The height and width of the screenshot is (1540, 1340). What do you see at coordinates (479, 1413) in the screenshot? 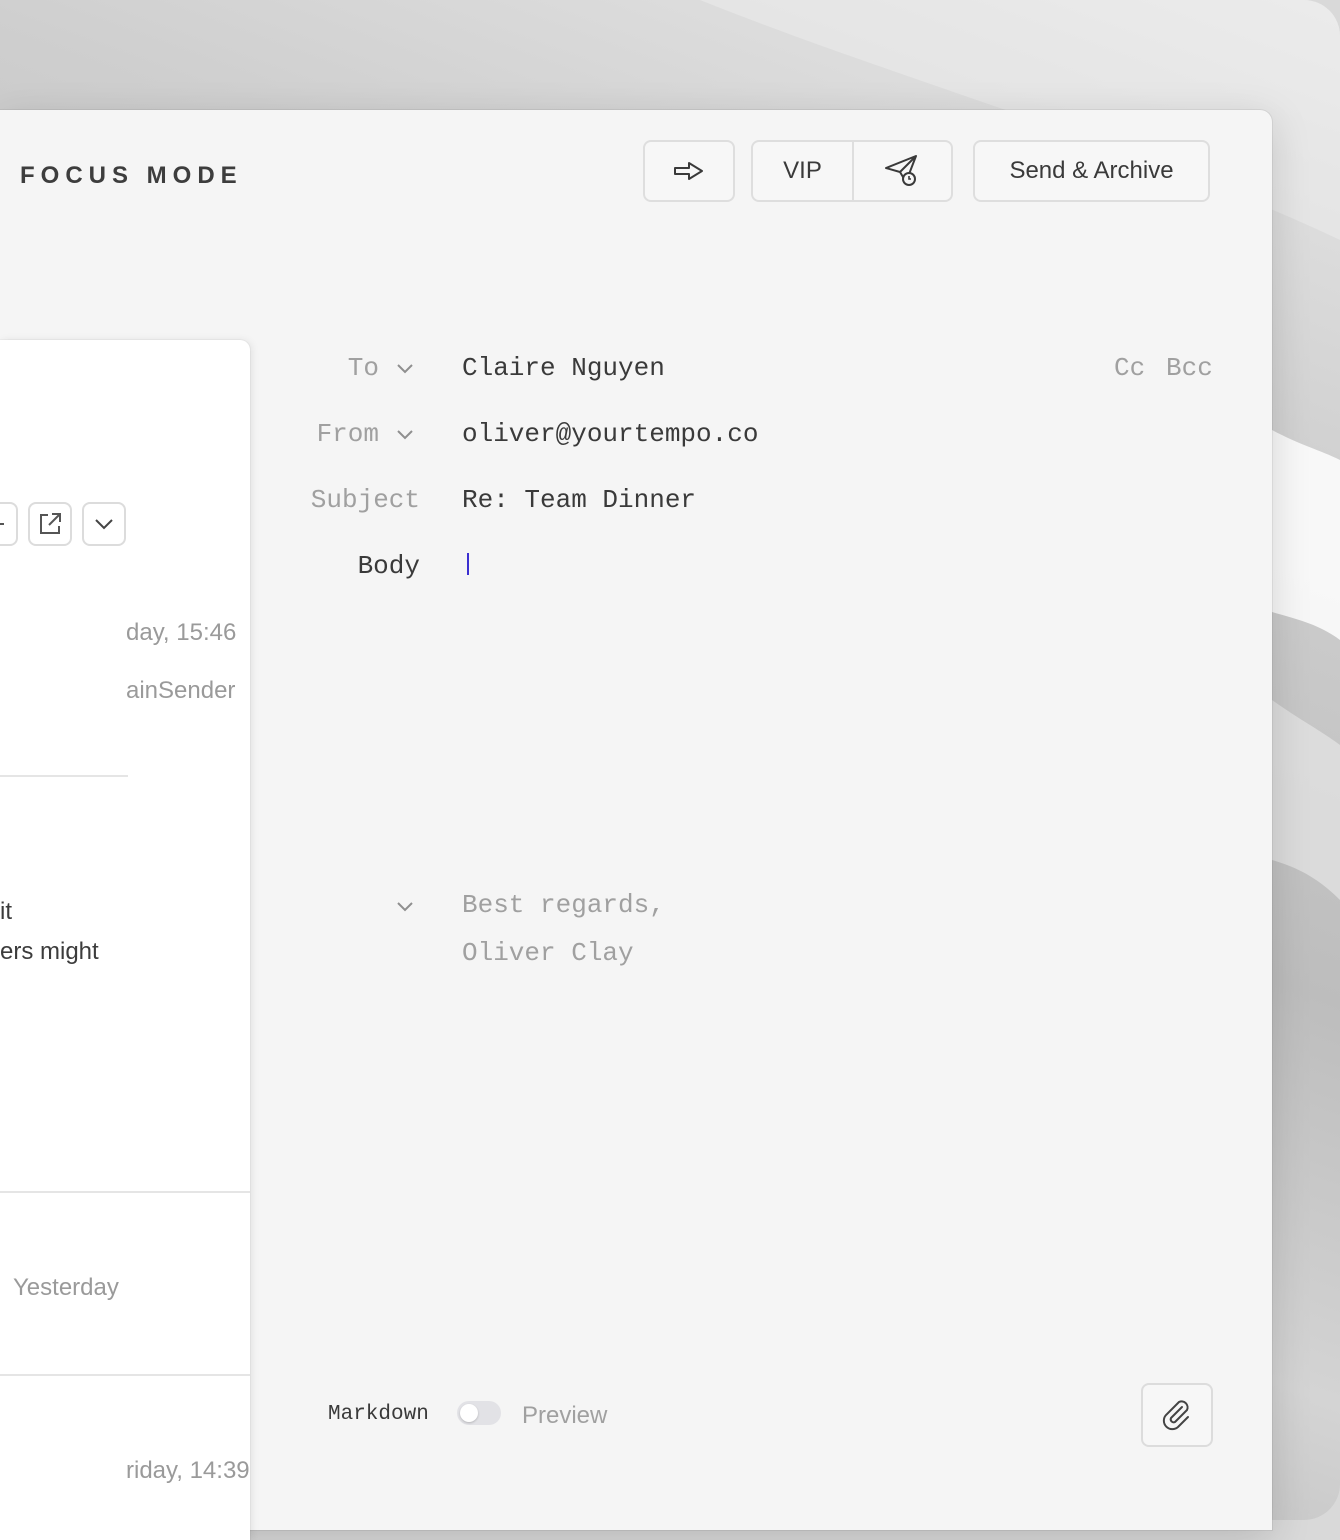
I see `markdown-preview-toggle` at bounding box center [479, 1413].